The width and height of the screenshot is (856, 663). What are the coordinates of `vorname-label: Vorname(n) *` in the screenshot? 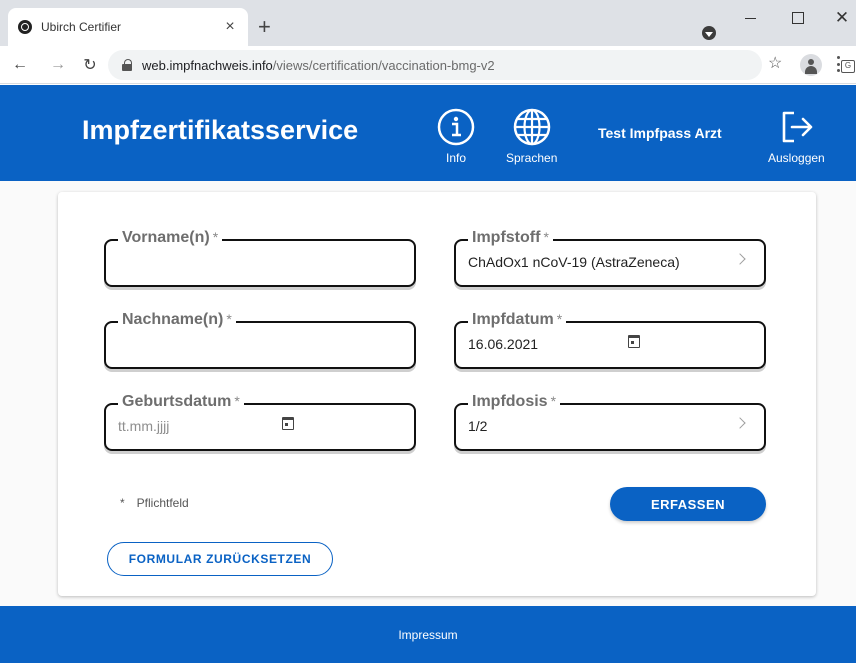 It's located at (170, 237).